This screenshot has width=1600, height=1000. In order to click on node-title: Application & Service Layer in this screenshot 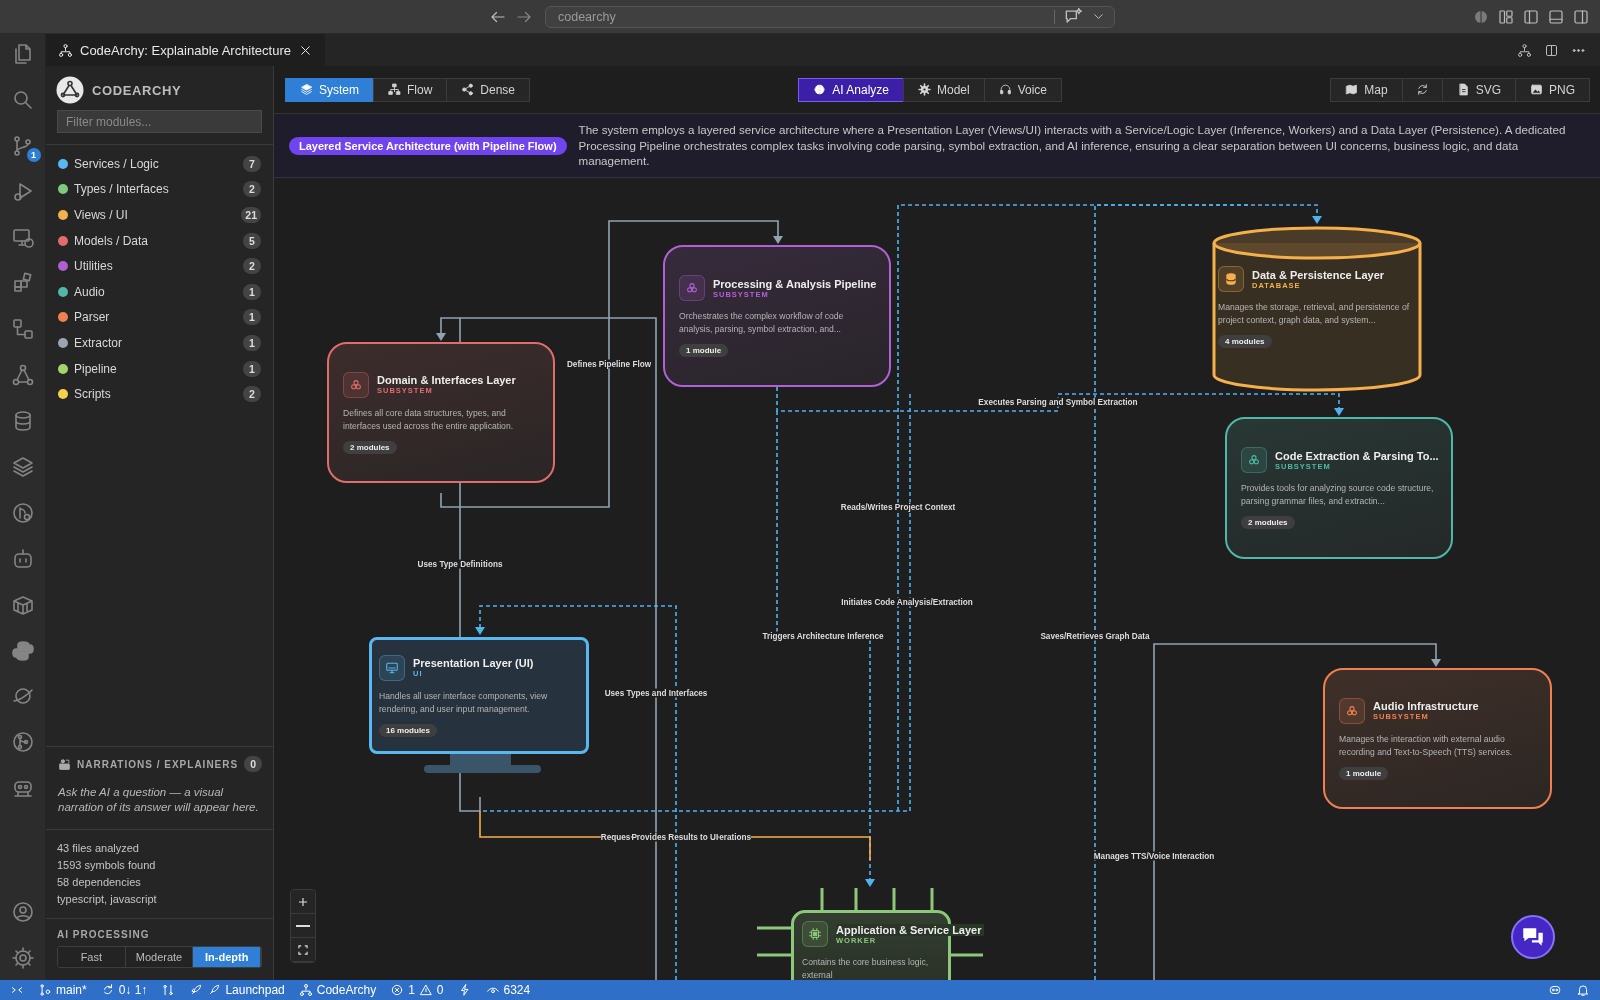, I will do `click(910, 929)`.